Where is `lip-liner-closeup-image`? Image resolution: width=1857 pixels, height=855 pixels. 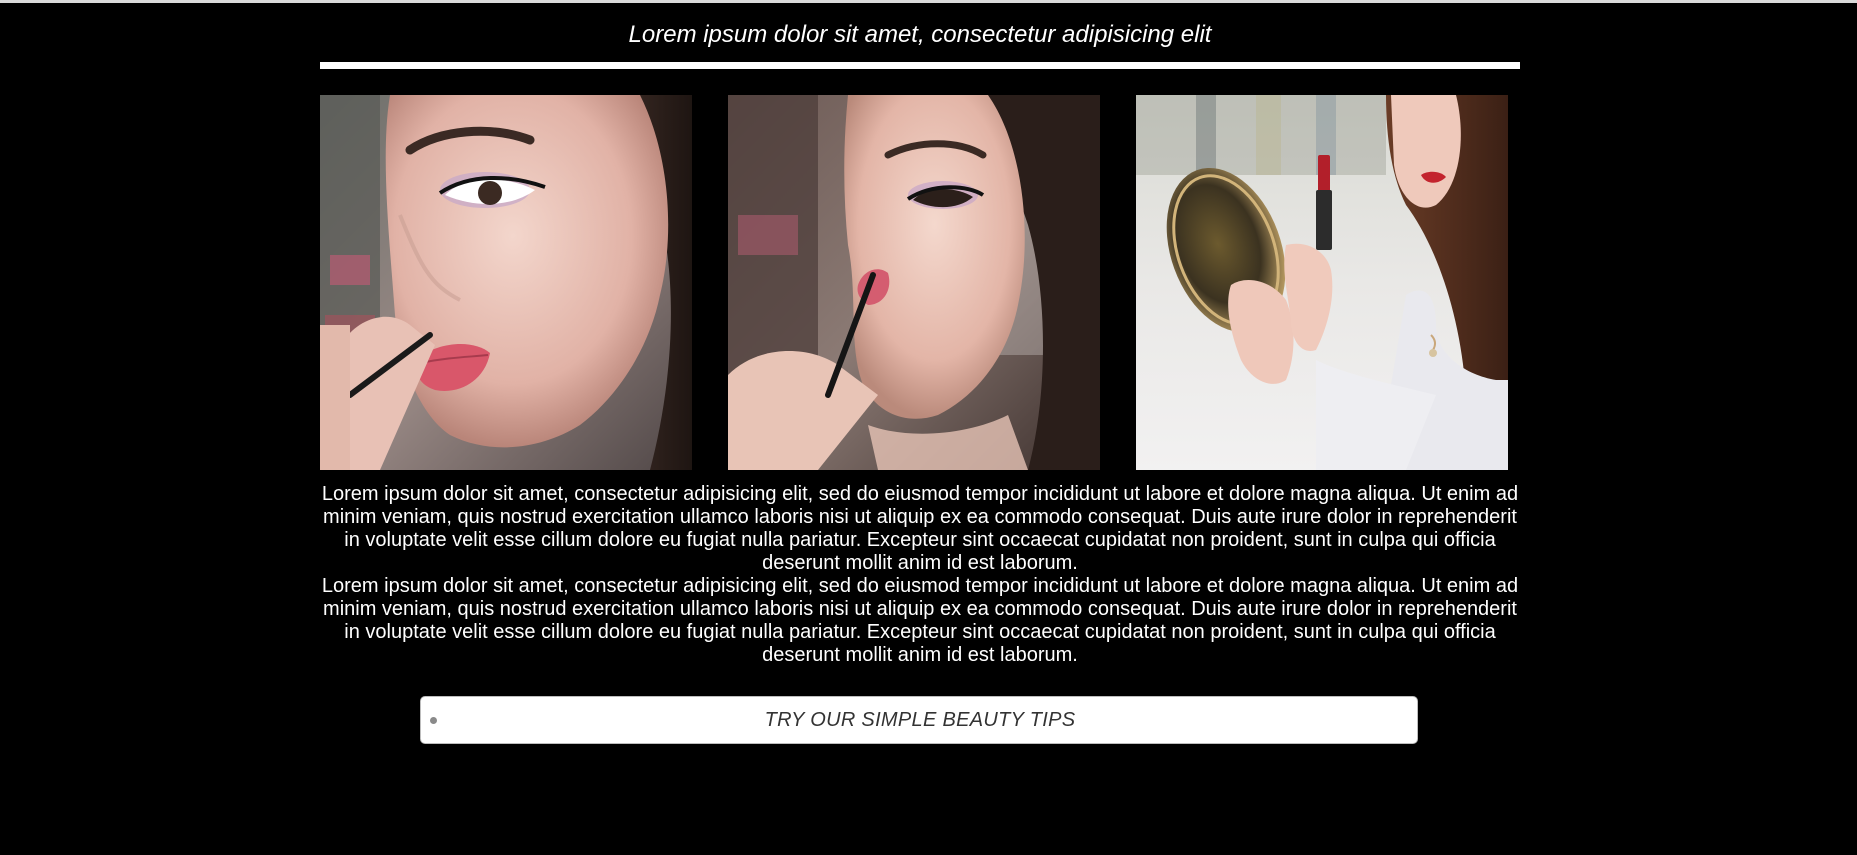 lip-liner-closeup-image is located at coordinates (506, 282).